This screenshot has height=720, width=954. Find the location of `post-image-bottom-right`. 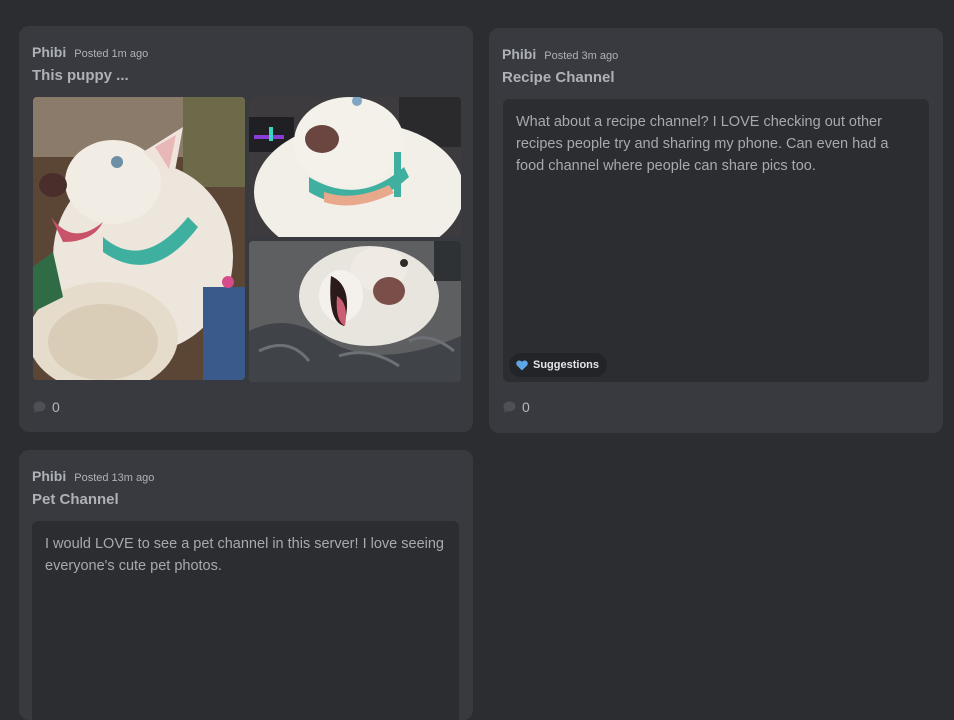

post-image-bottom-right is located at coordinates (355, 311).